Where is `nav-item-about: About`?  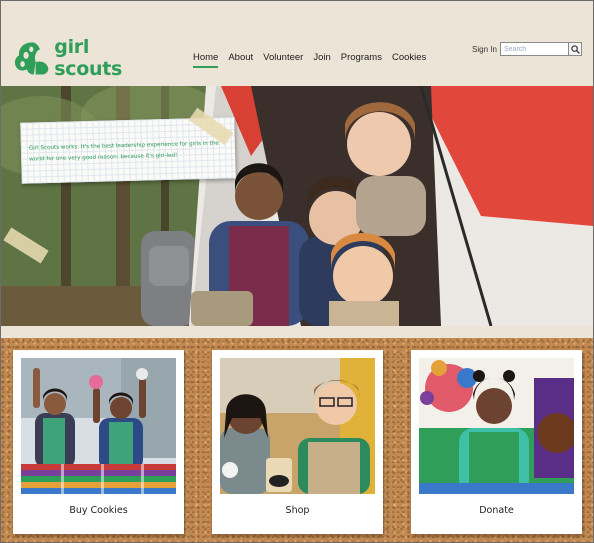
nav-item-about: About is located at coordinates (240, 60).